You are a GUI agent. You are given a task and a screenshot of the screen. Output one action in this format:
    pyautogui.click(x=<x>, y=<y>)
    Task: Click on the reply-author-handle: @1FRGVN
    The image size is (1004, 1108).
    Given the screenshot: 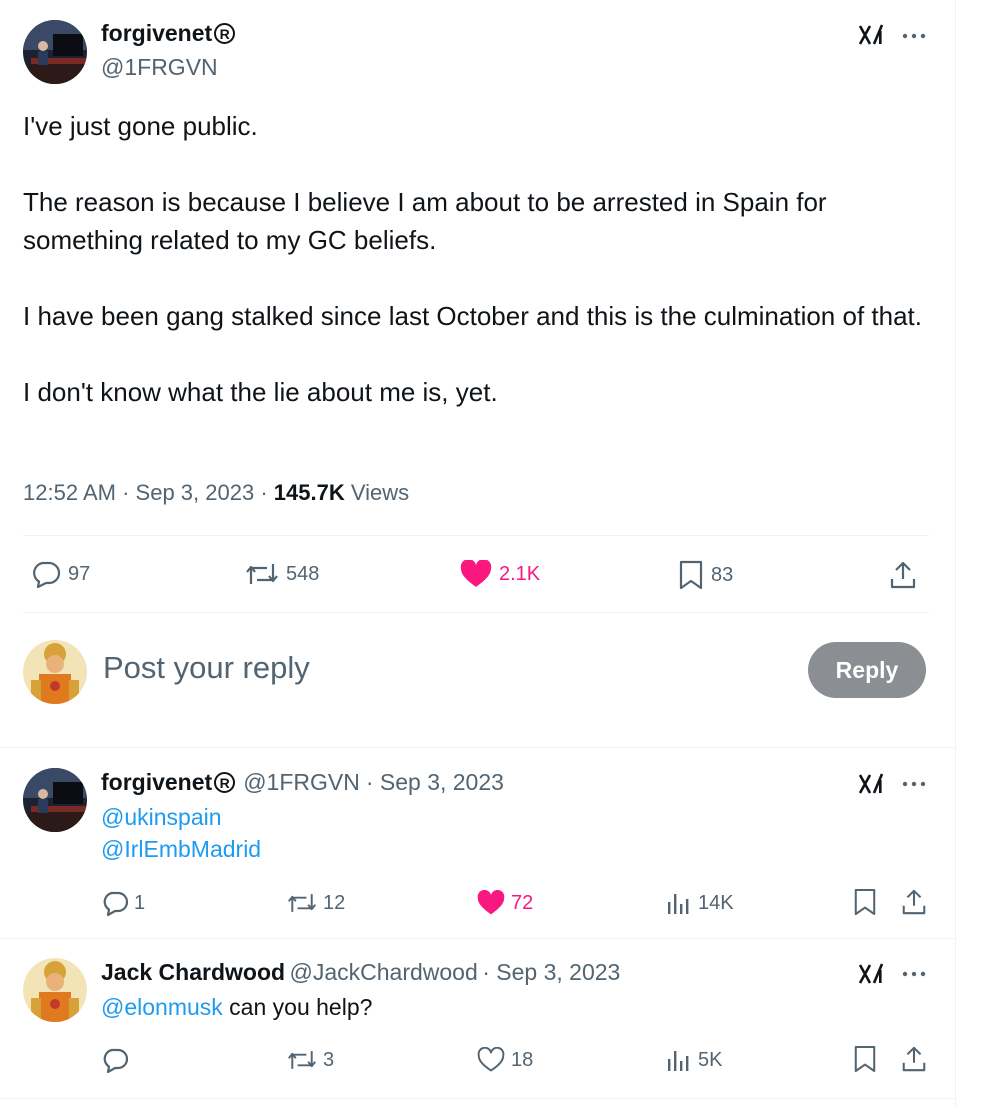 What is the action you would take?
    pyautogui.click(x=301, y=782)
    